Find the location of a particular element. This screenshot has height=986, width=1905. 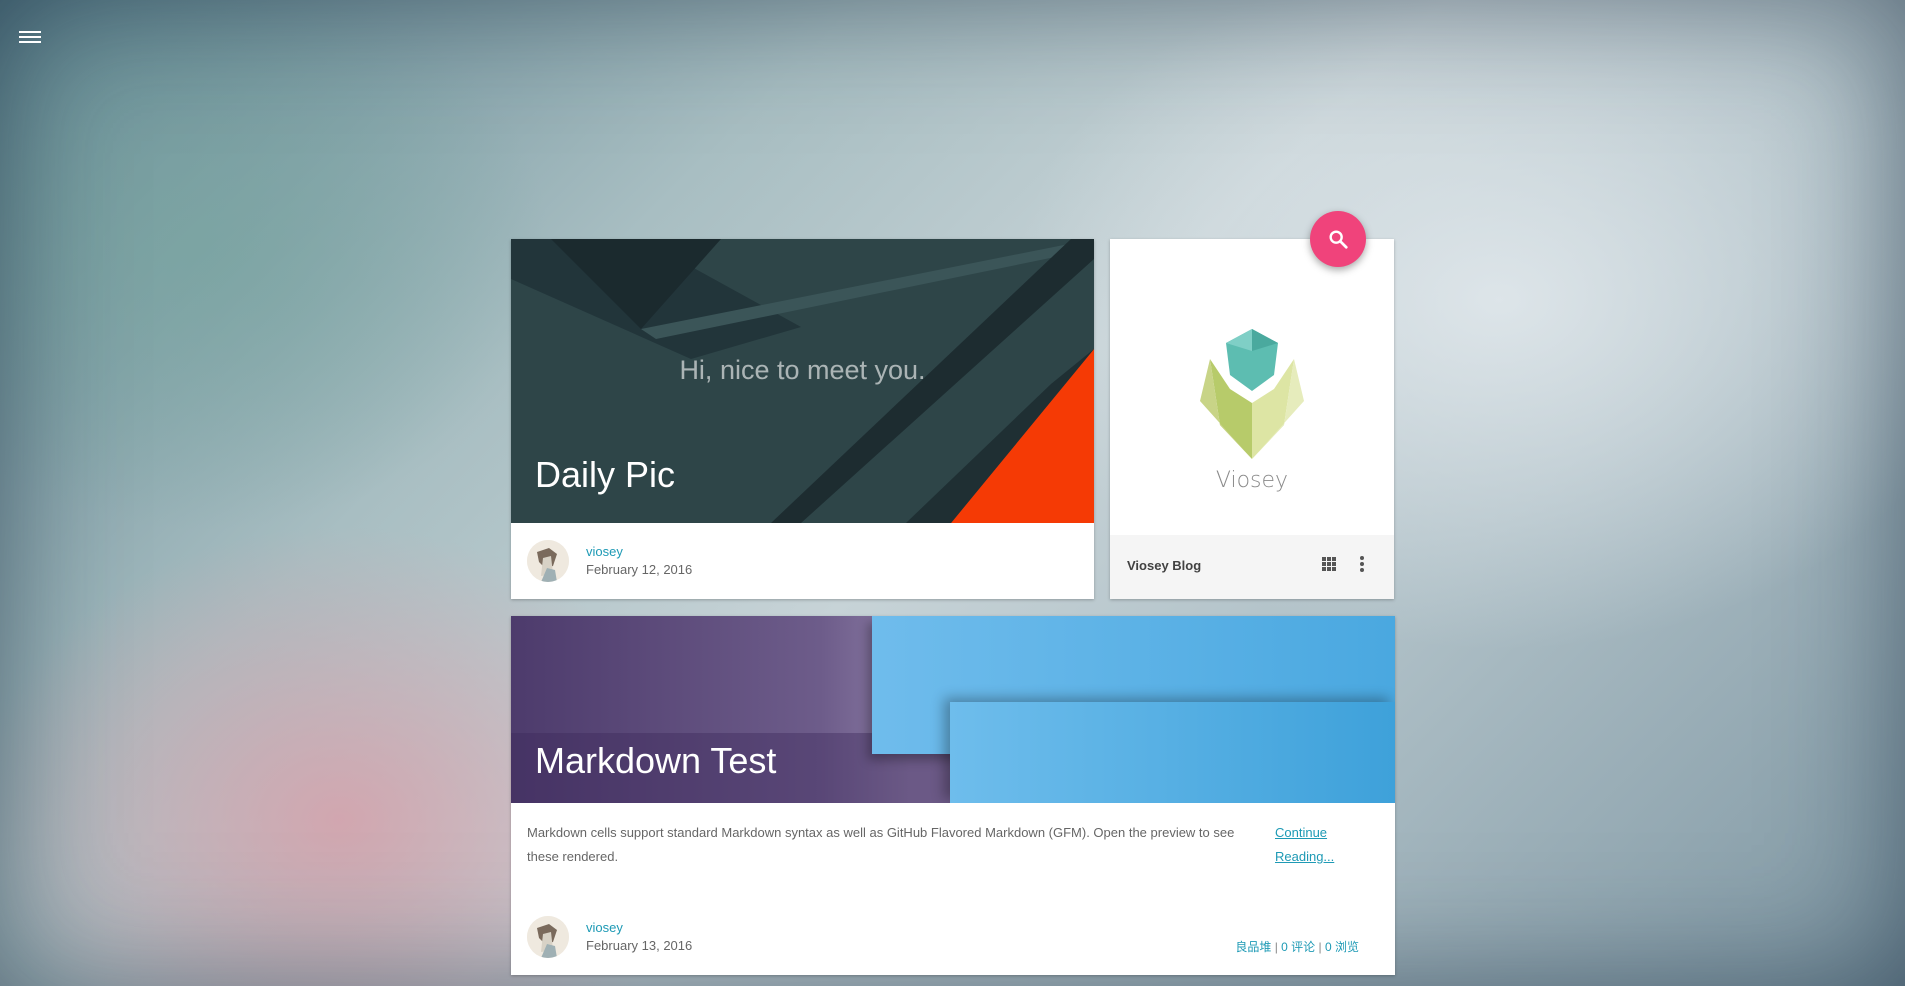

post-meta: 良品堆 | 0 评论 | 0 浏览 is located at coordinates (1297, 947).